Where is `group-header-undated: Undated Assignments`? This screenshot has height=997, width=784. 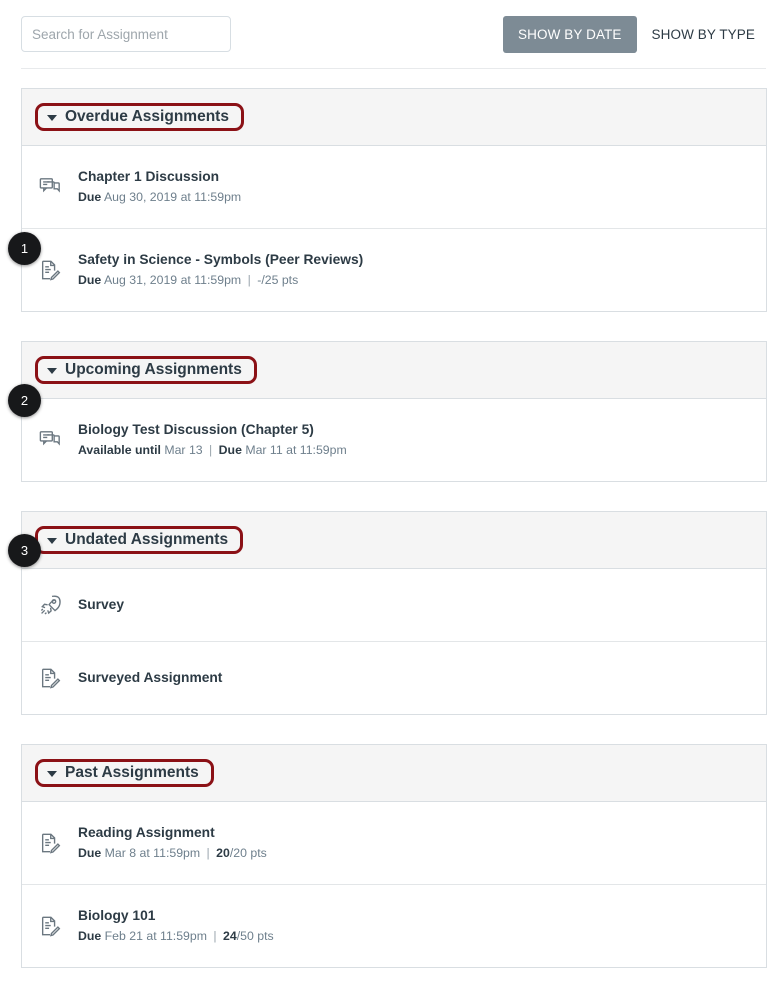
group-header-undated: Undated Assignments is located at coordinates (394, 540).